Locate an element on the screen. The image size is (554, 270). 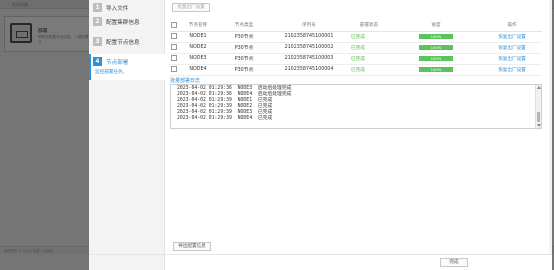
footer-divider is located at coordinates (320, 254).